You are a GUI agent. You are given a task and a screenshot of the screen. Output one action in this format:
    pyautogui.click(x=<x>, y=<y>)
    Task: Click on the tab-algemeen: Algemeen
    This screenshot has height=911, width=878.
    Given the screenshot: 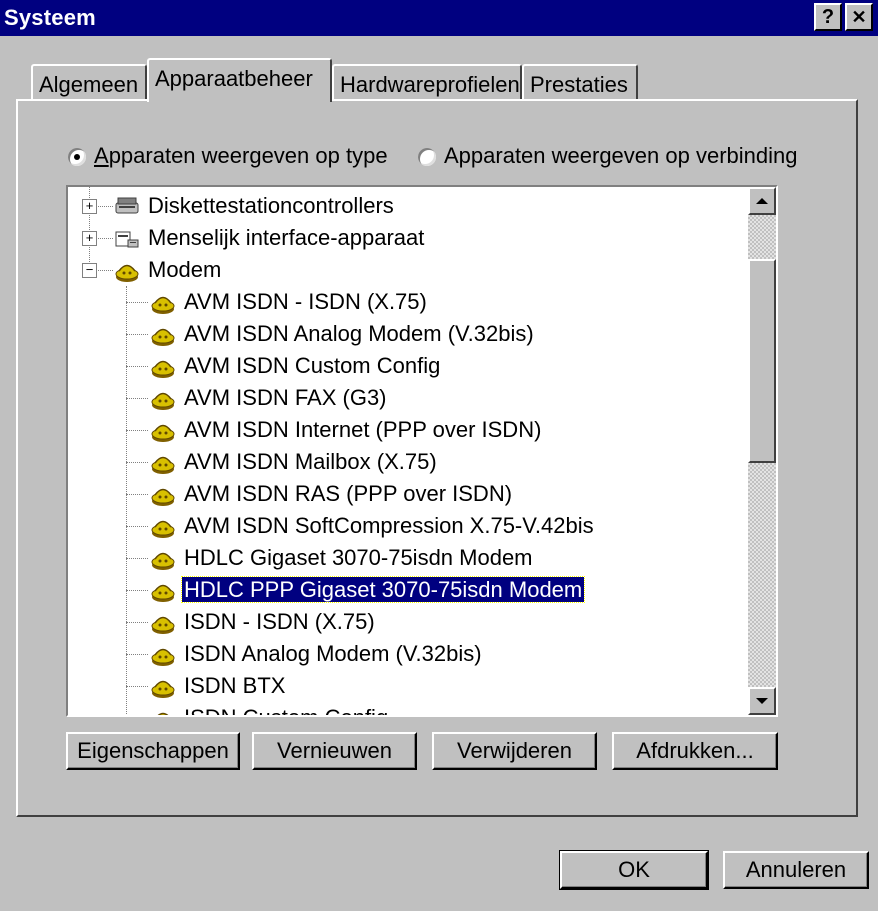 What is the action you would take?
    pyautogui.click(x=89, y=83)
    